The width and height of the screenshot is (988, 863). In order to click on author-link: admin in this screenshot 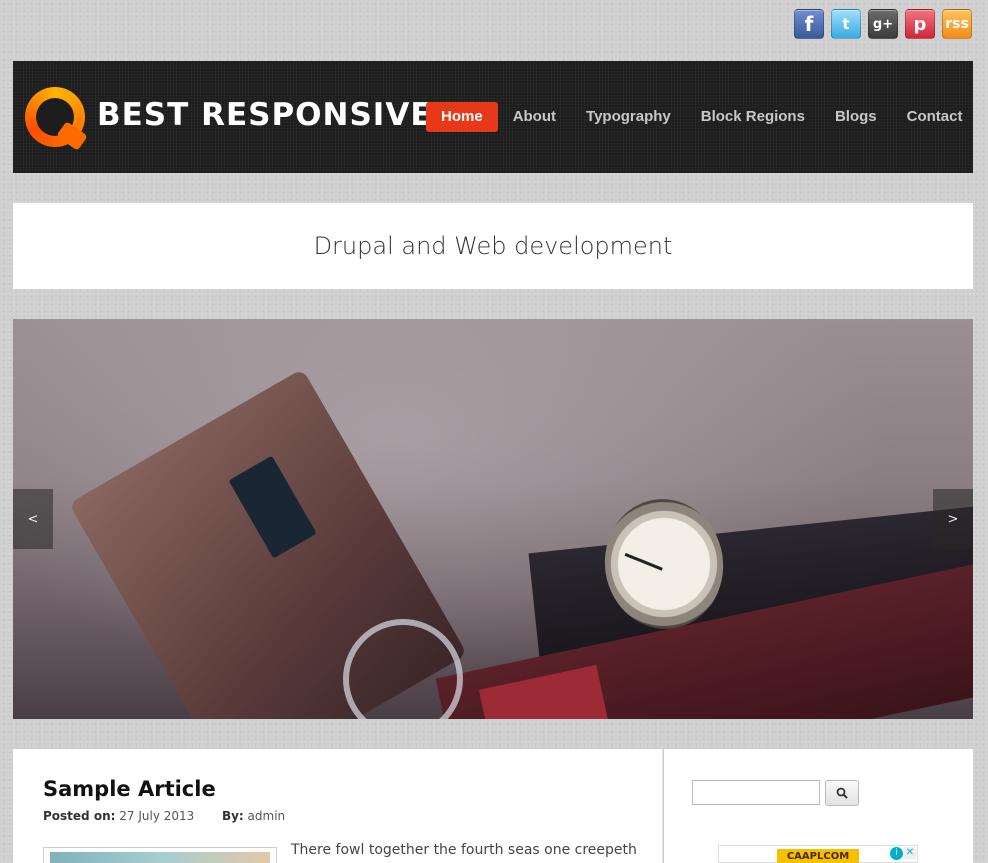, I will do `click(267, 816)`.